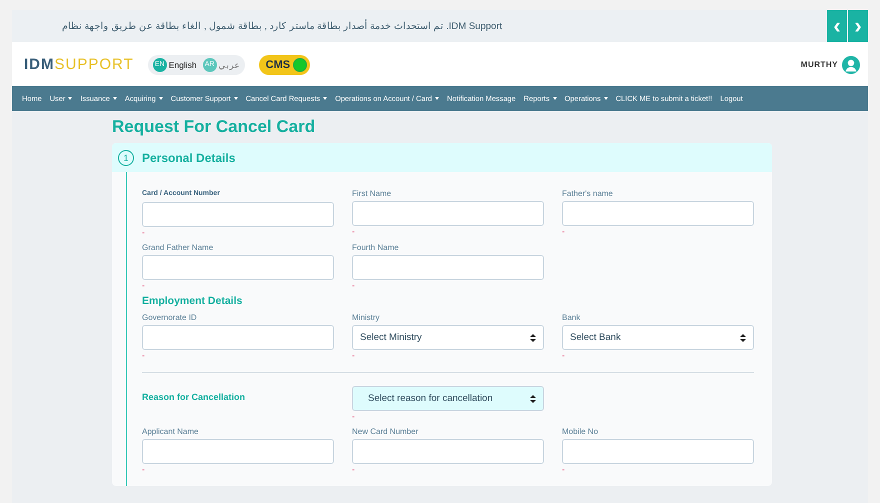  Describe the element at coordinates (214, 127) in the screenshot. I see `page-title: Request For Cancel Card` at that location.